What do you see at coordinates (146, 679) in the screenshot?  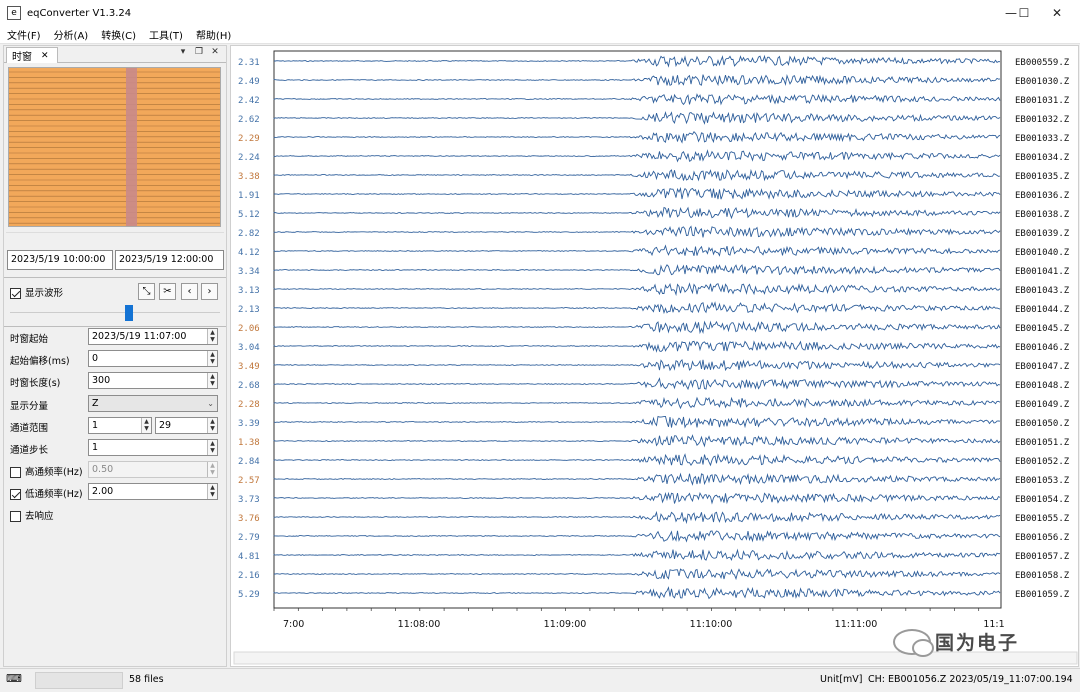 I see `file-count: 58 files` at bounding box center [146, 679].